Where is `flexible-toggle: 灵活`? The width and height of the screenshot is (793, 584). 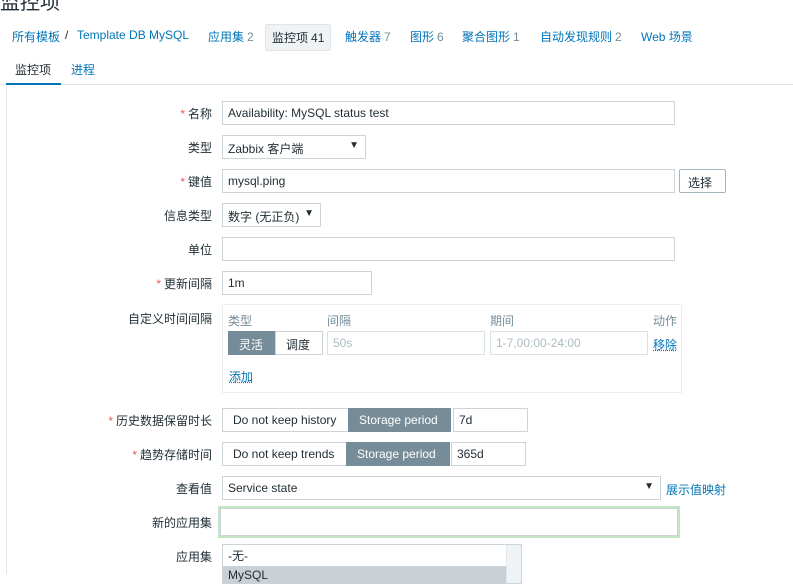 flexible-toggle: 灵活 is located at coordinates (252, 343).